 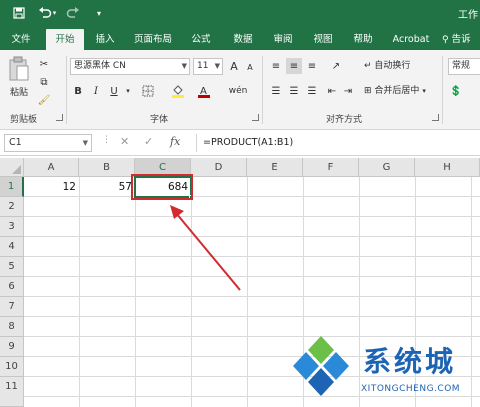 I want to click on number-format-select: 常规, so click(x=464, y=66).